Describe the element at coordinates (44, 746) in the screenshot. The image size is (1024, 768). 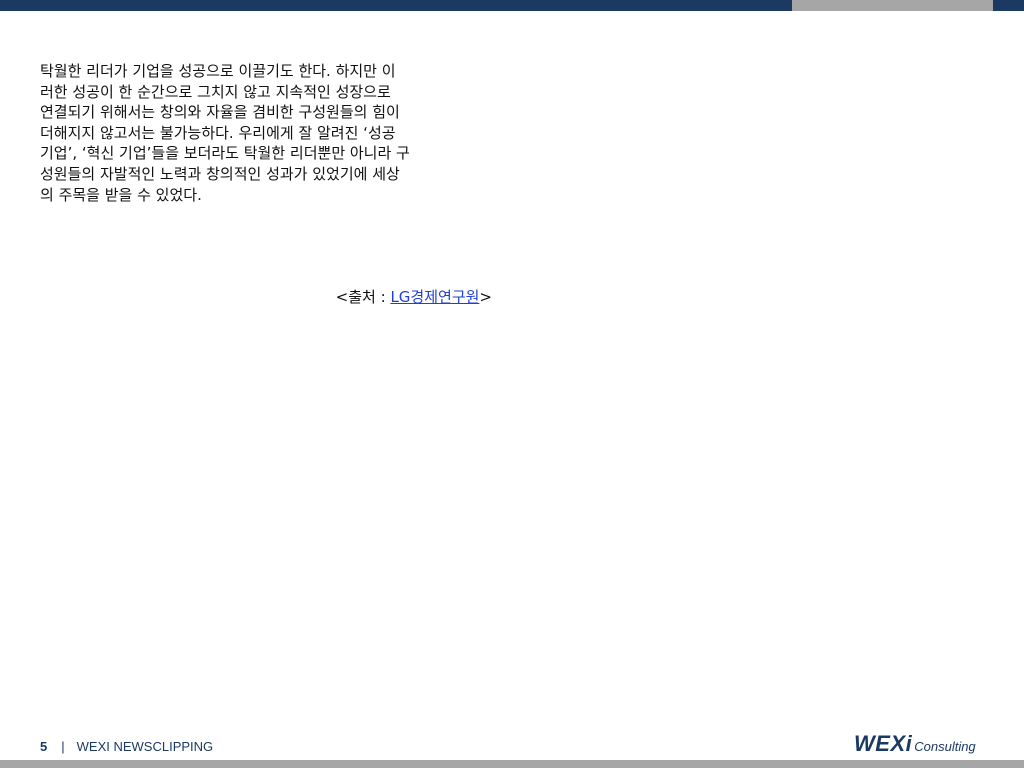
I see `page-number: 5` at that location.